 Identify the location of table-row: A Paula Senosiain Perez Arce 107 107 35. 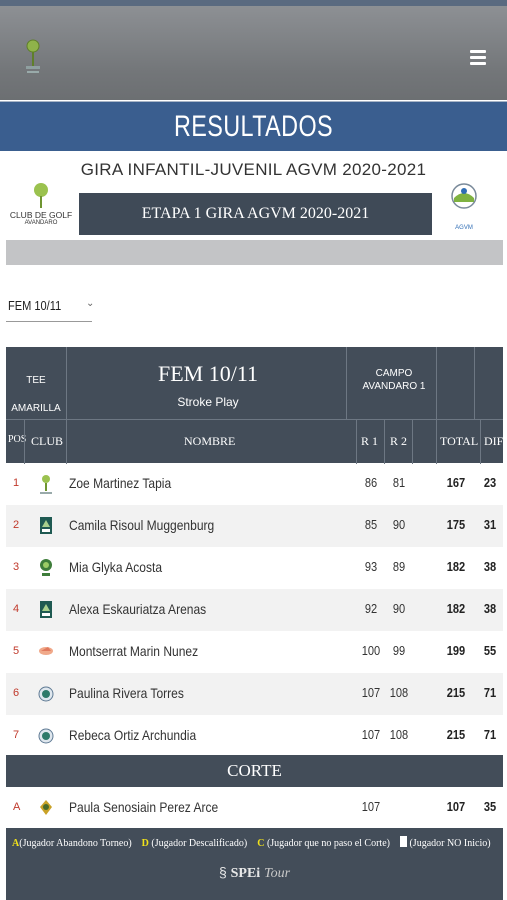
(254, 808).